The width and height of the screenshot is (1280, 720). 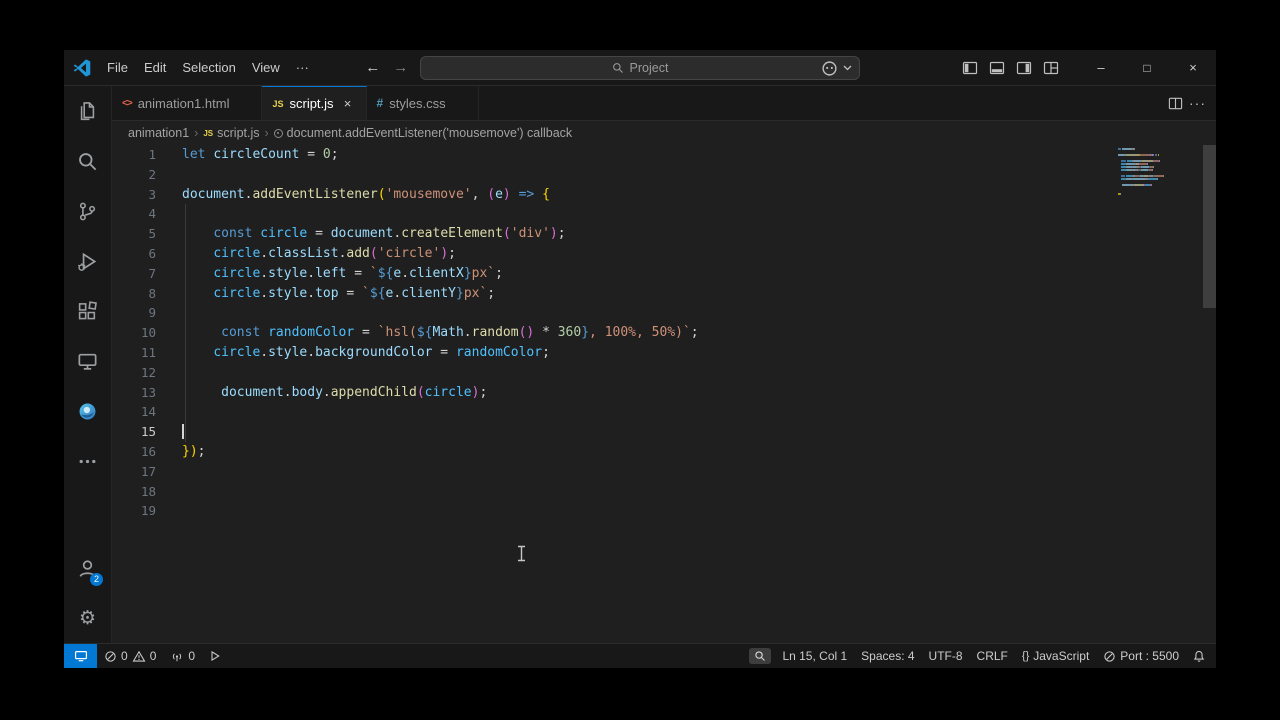 What do you see at coordinates (80, 656) in the screenshot?
I see `remote-indicator` at bounding box center [80, 656].